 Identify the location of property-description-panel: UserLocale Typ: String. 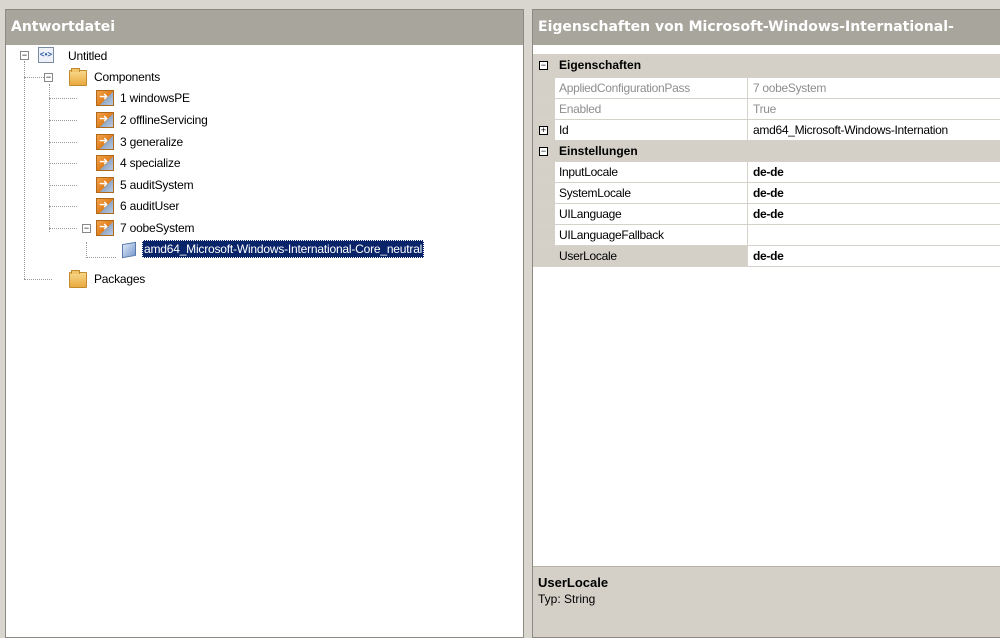
(766, 601).